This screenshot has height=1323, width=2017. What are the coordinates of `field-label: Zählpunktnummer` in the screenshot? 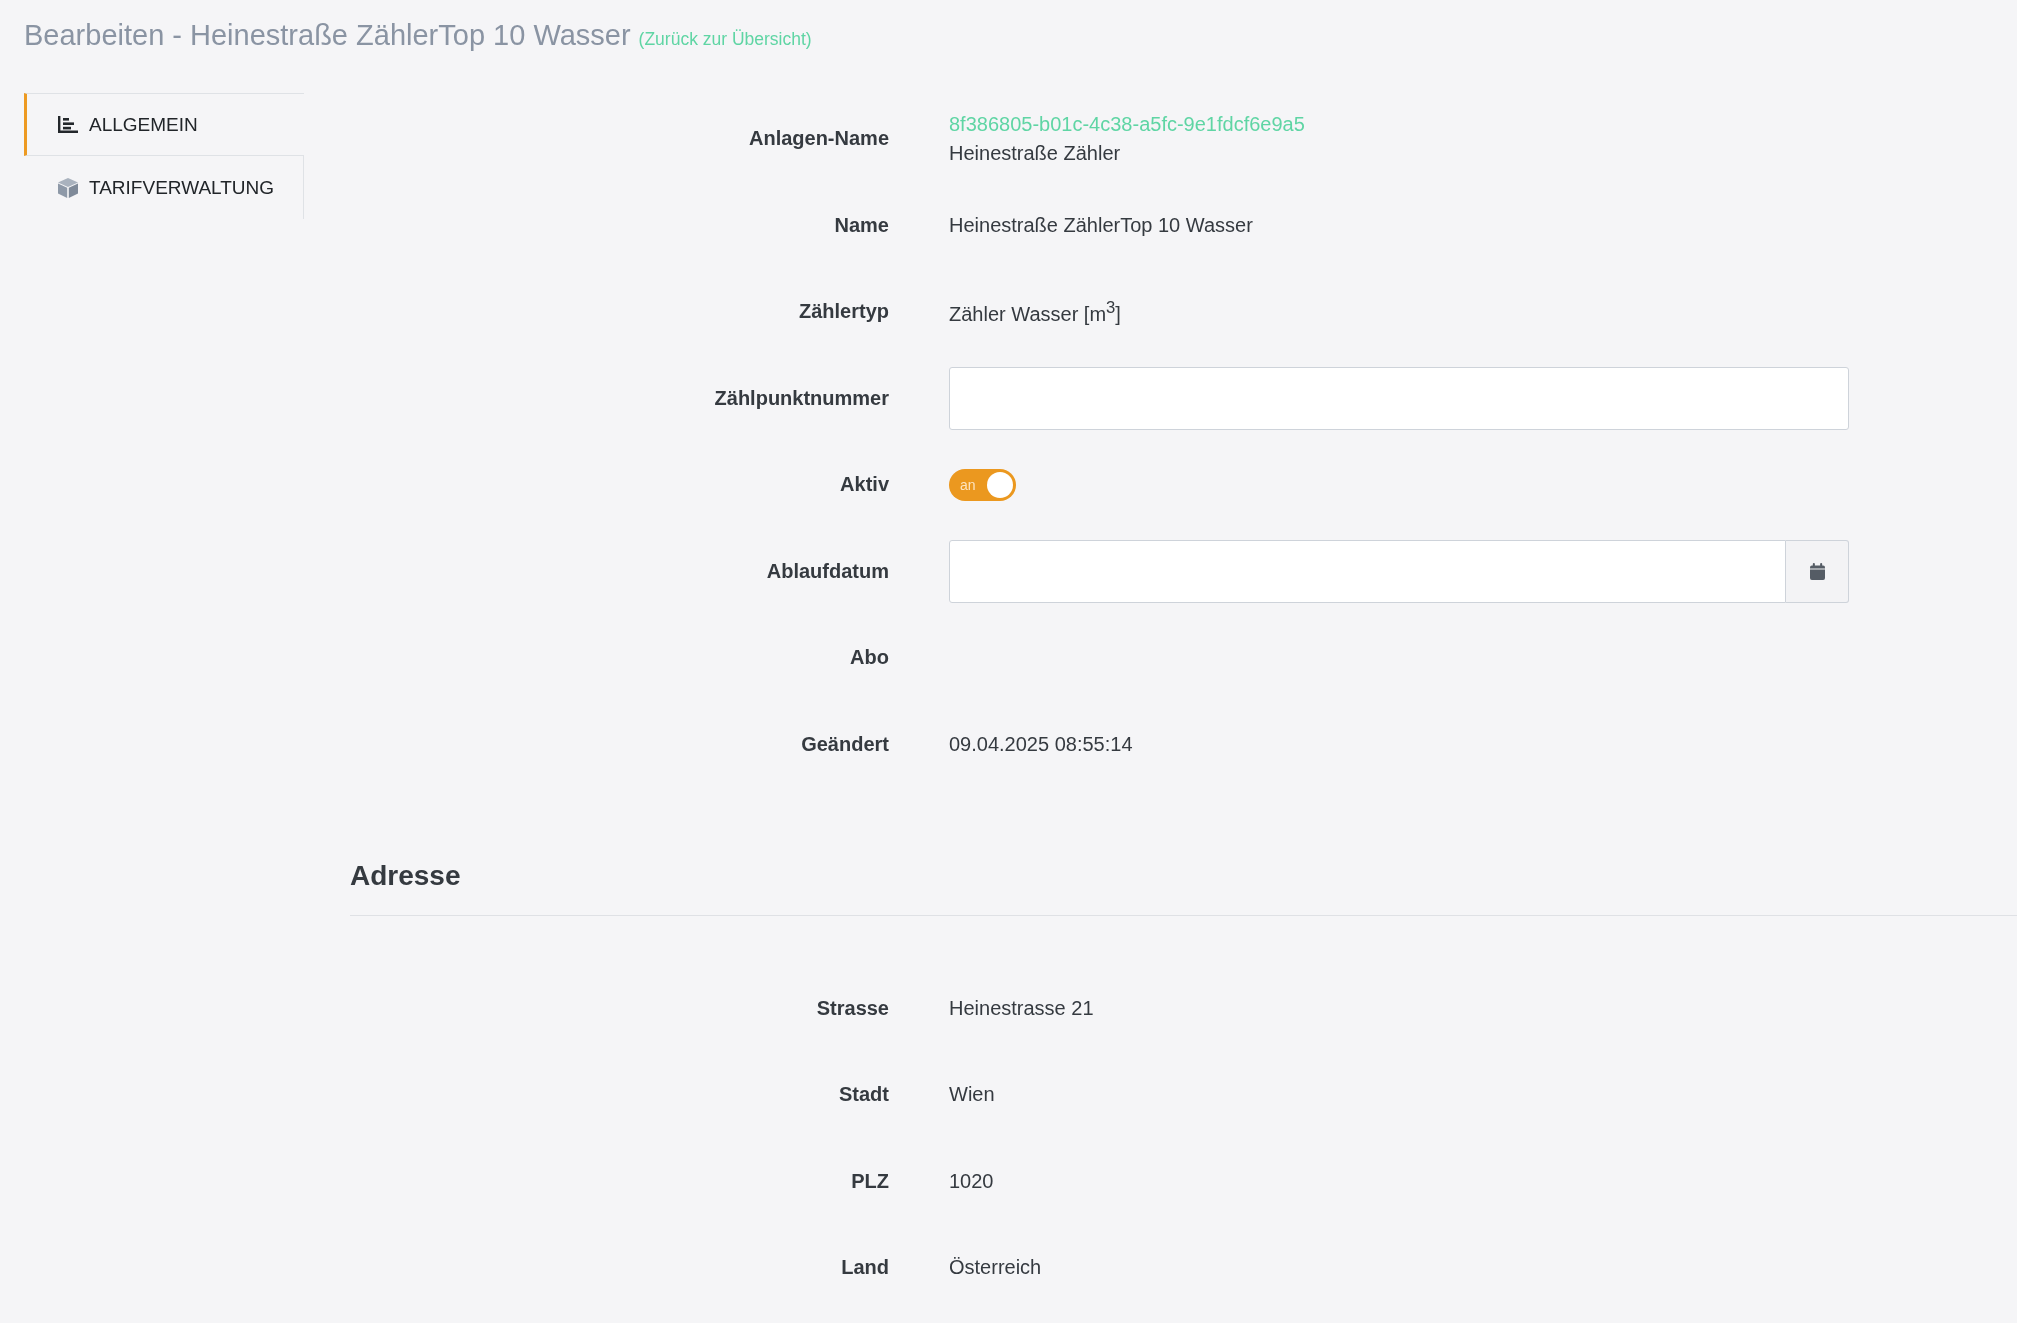 It's located at (801, 398).